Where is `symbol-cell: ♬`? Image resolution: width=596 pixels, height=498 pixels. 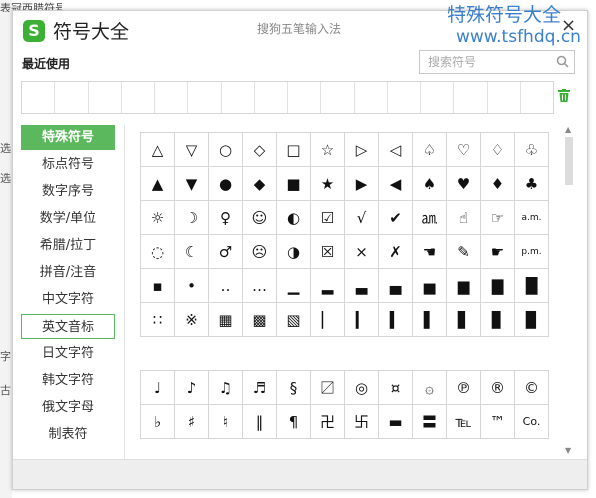 symbol-cell: ♬ is located at coordinates (260, 388).